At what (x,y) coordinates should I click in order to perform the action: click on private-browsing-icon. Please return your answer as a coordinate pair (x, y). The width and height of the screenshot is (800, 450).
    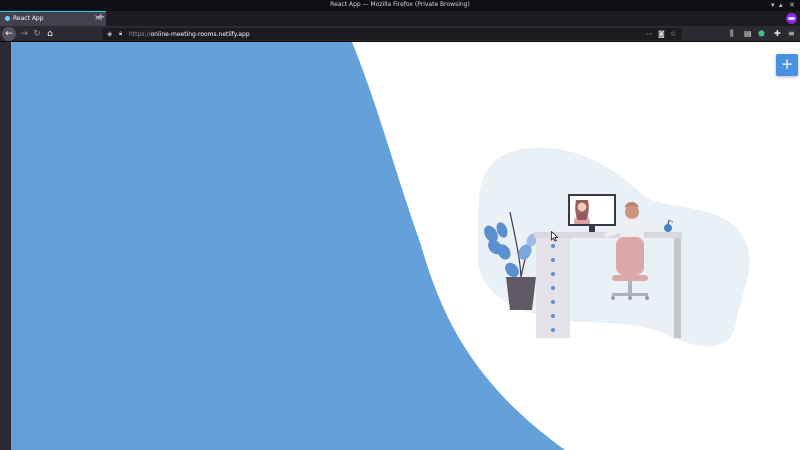
    Looking at the image, I should click on (791, 18).